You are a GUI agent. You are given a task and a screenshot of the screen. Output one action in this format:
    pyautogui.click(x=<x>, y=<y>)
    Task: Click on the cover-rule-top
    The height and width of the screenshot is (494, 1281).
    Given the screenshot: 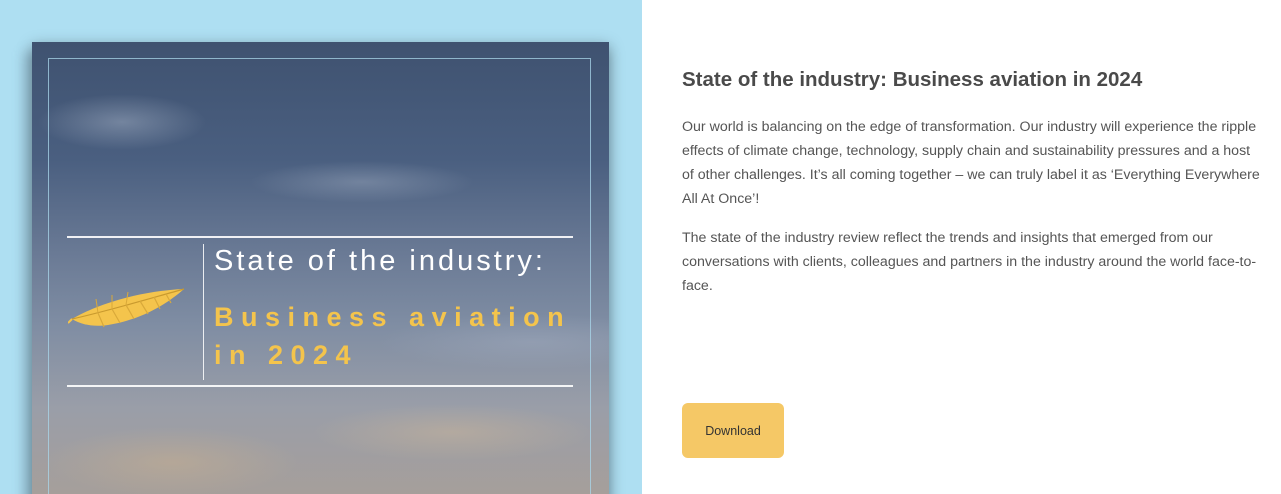 What is the action you would take?
    pyautogui.click(x=320, y=237)
    